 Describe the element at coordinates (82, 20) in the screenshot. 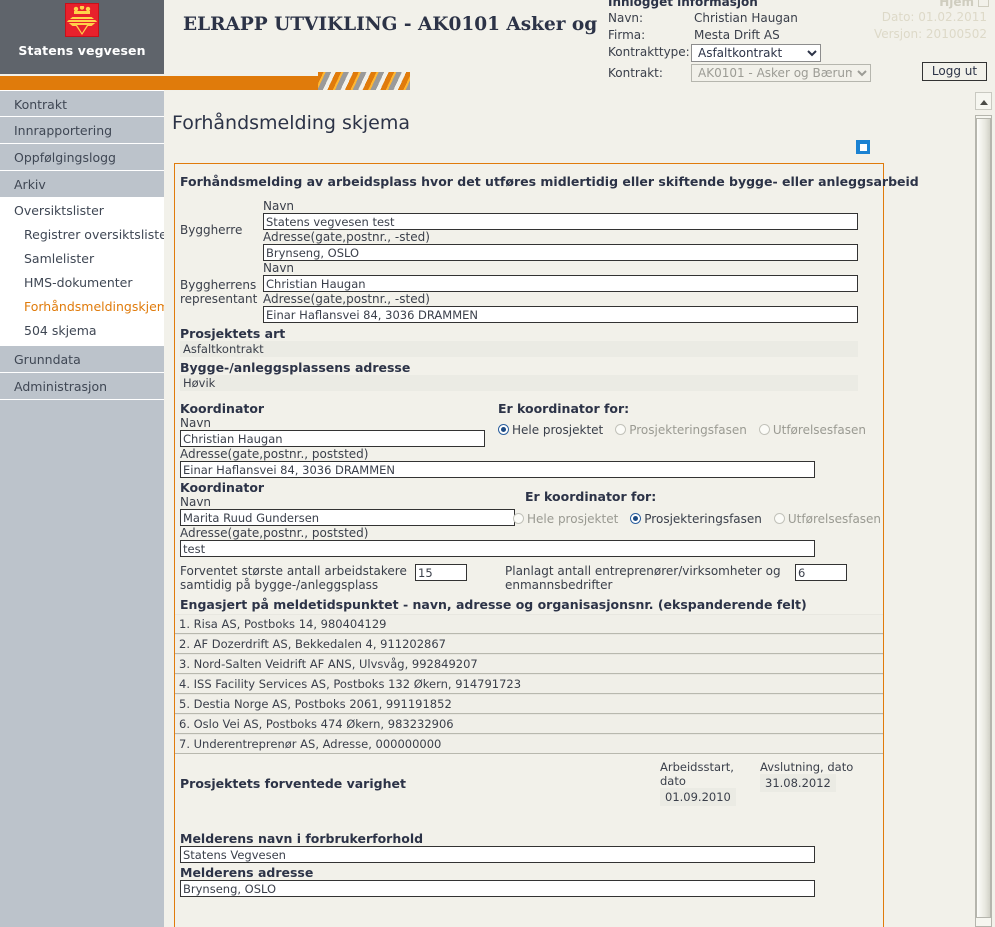

I see `statens-vegvesen-logo-icon` at that location.